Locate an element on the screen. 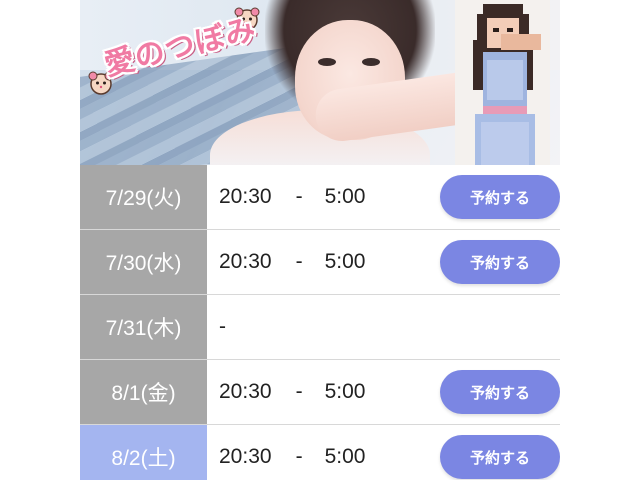 This screenshot has height=480, width=640. date-cell: 7/31(木) is located at coordinates (143, 327).